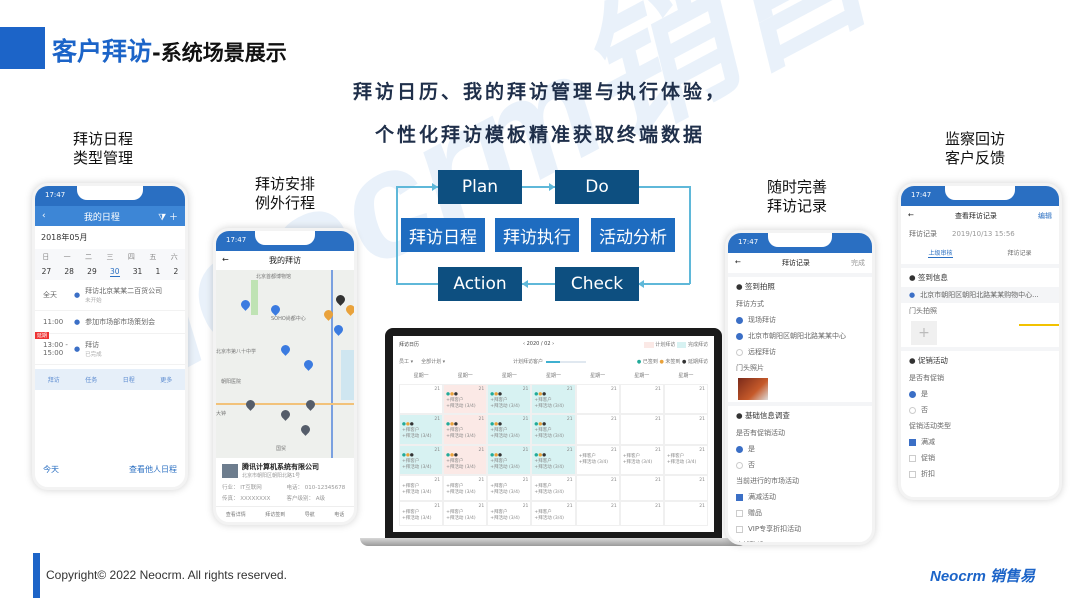 This screenshot has height=608, width=1080. What do you see at coordinates (92, 272) in the screenshot?
I see `calendar-day: 29` at bounding box center [92, 272].